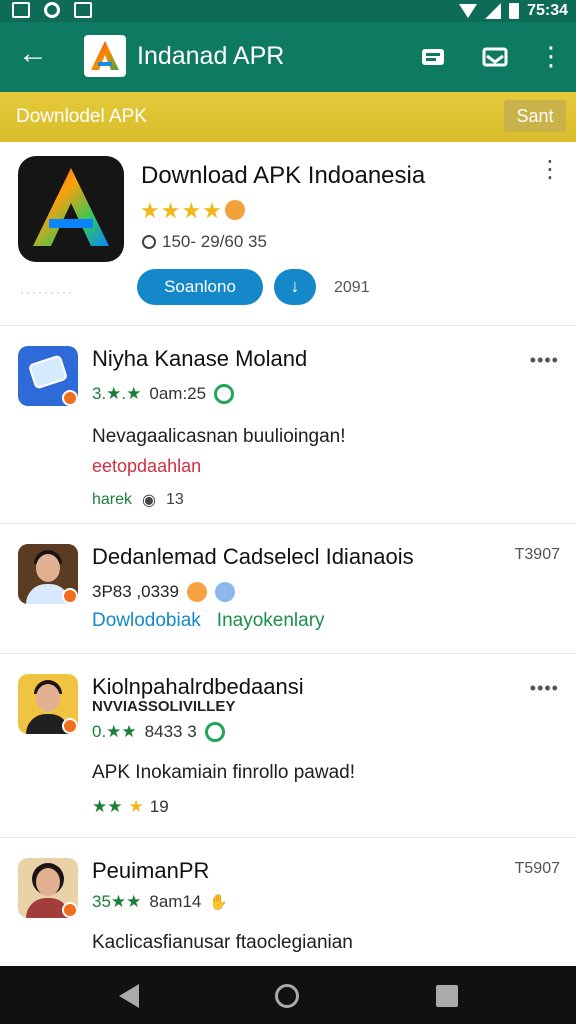 This screenshot has height=1024, width=576. Describe the element at coordinates (433, 57) in the screenshot. I see `settings-icon` at that location.